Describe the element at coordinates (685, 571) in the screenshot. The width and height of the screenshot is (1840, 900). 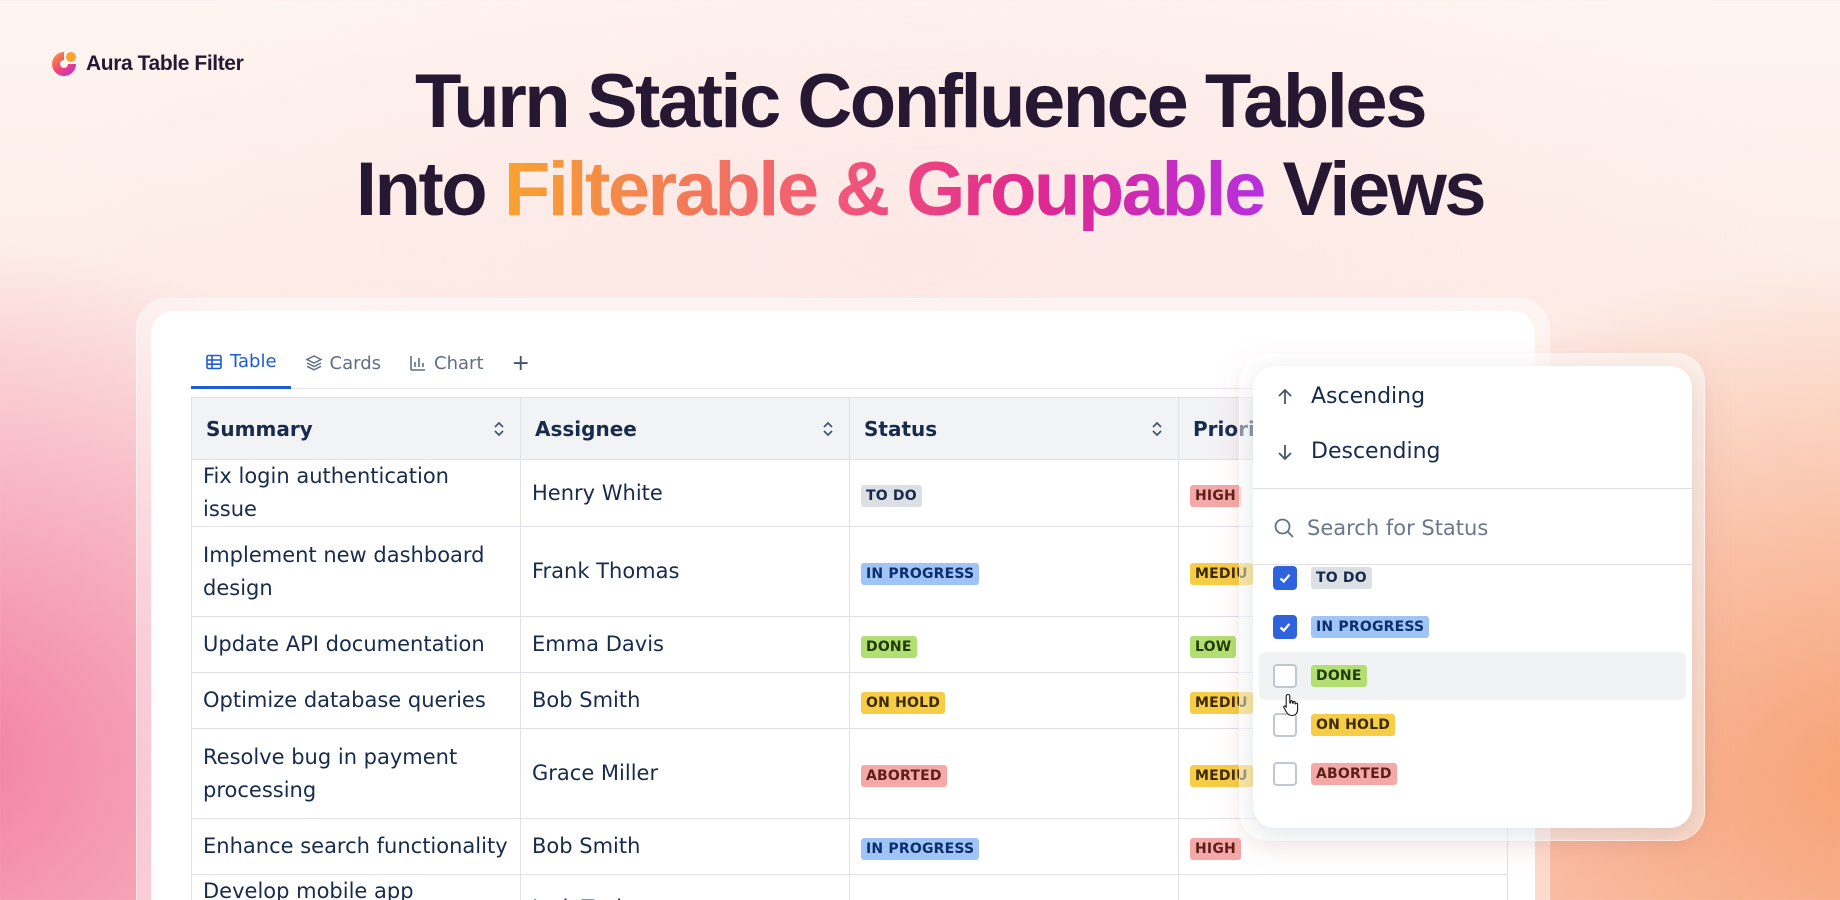
I see `assignee-cell: Frank Thomas` at that location.